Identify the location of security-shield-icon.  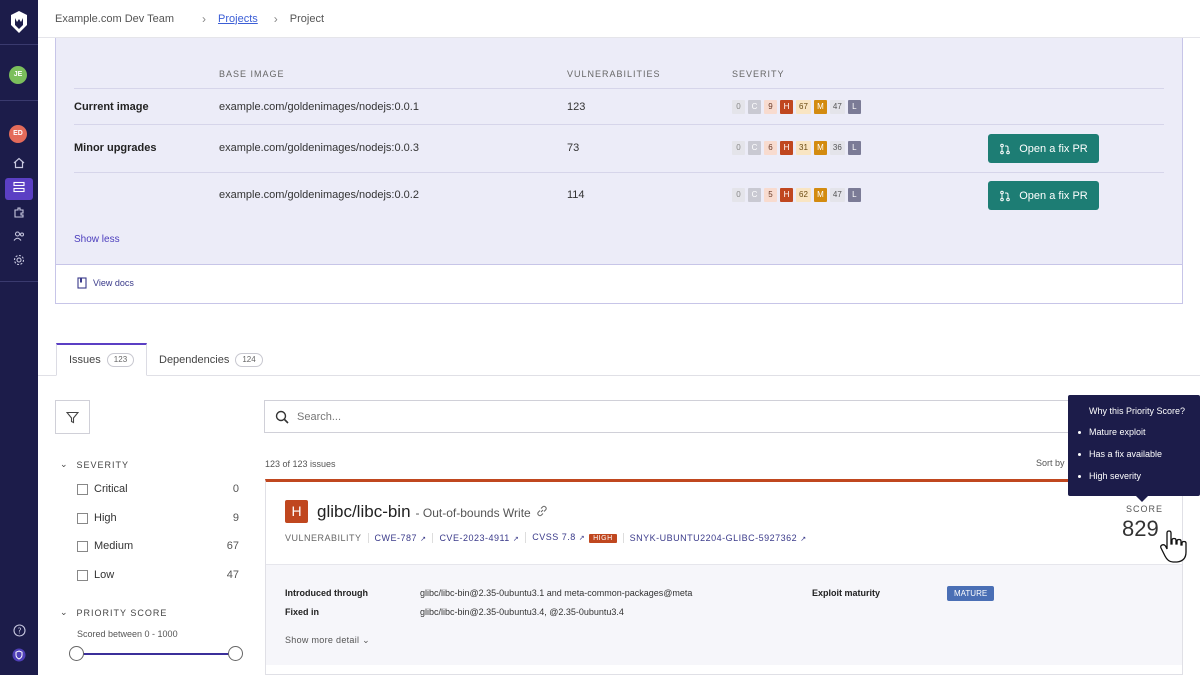
(19, 657).